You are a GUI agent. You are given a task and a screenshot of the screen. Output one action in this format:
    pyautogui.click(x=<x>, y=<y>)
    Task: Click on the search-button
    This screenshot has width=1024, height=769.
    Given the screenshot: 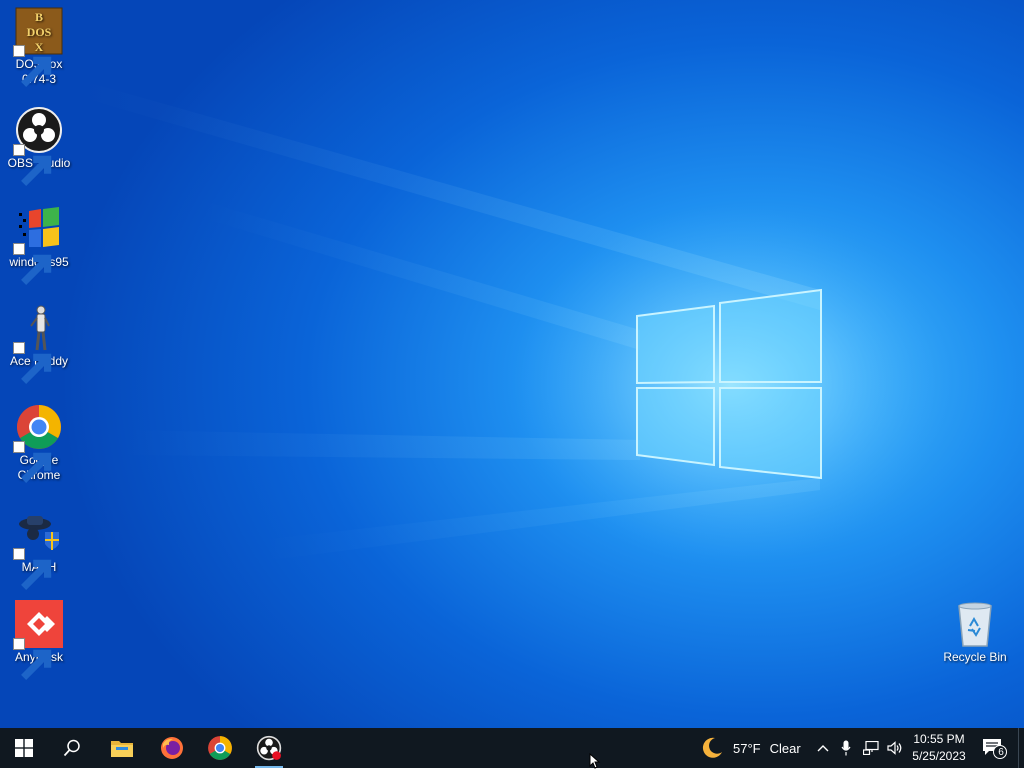 What is the action you would take?
    pyautogui.click(x=72, y=748)
    